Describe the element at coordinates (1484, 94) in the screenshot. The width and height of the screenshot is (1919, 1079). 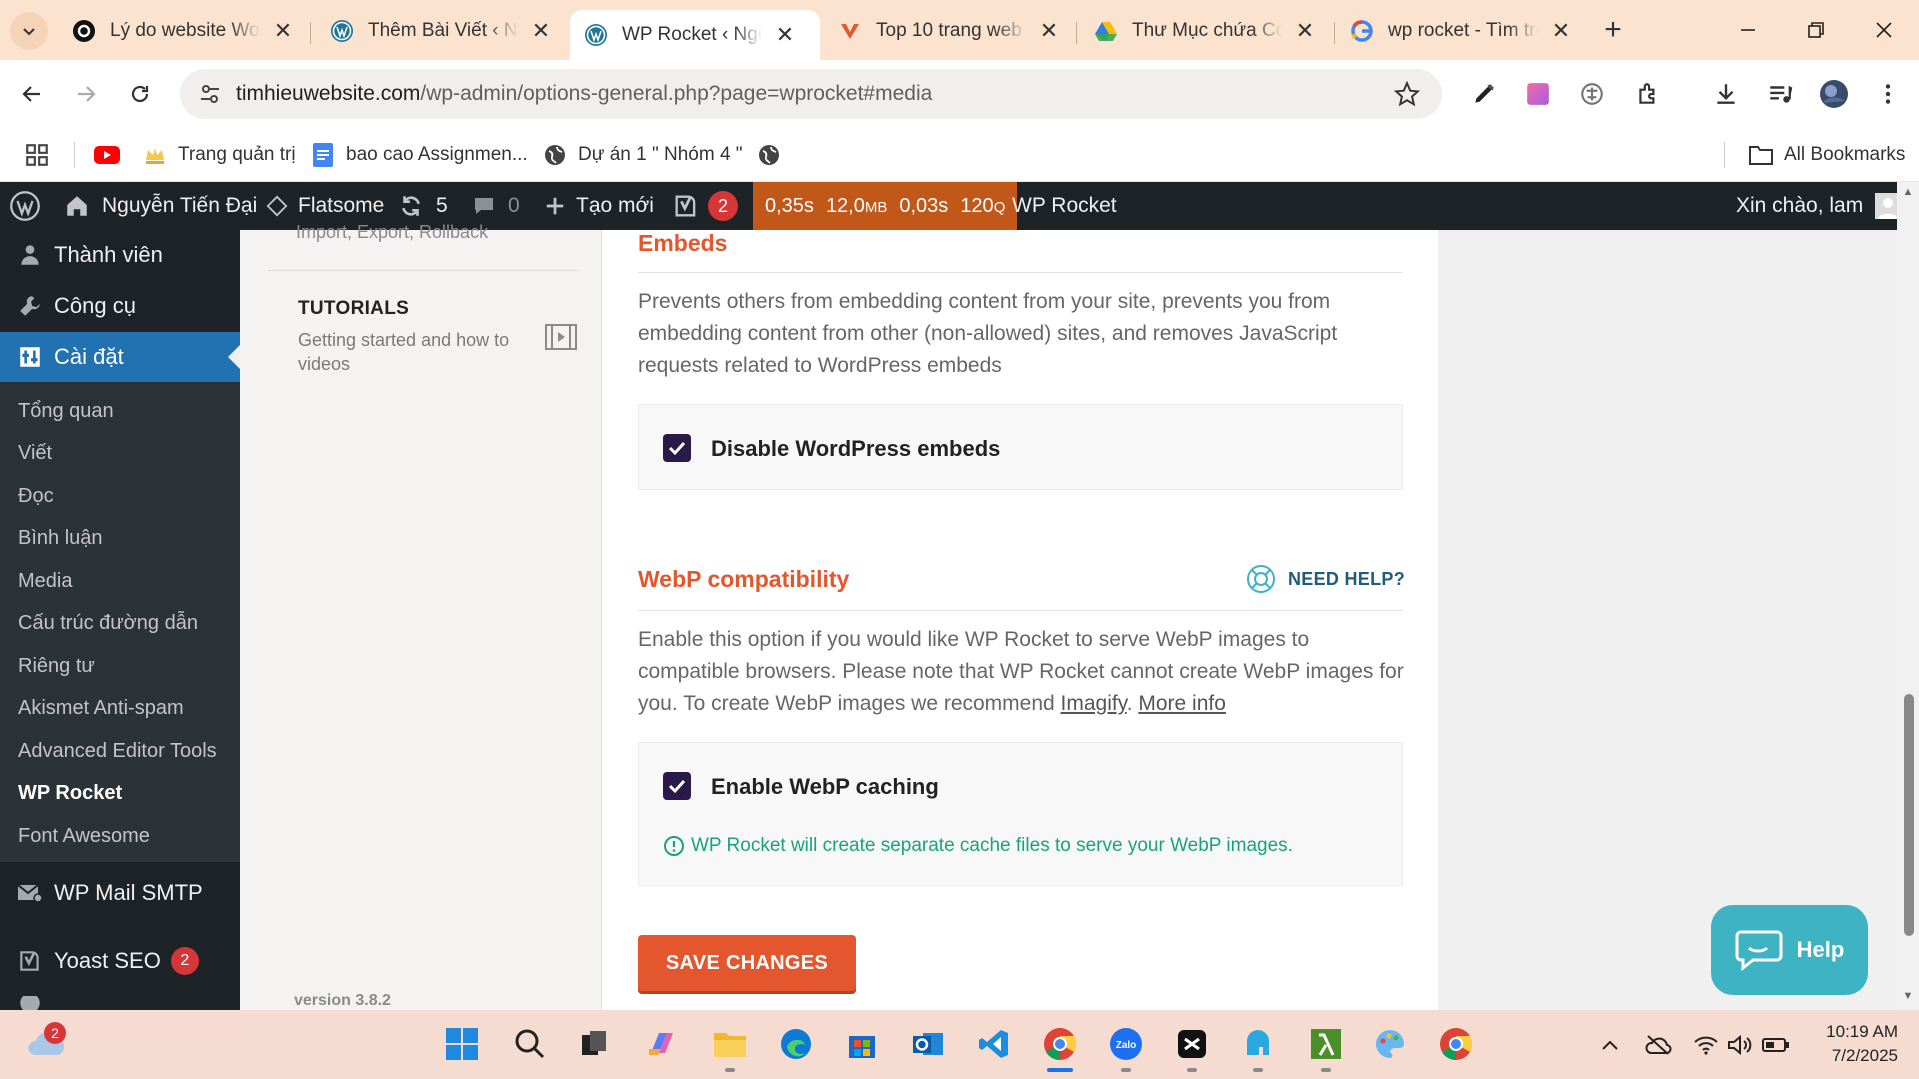
I see `extension-pen-icon` at that location.